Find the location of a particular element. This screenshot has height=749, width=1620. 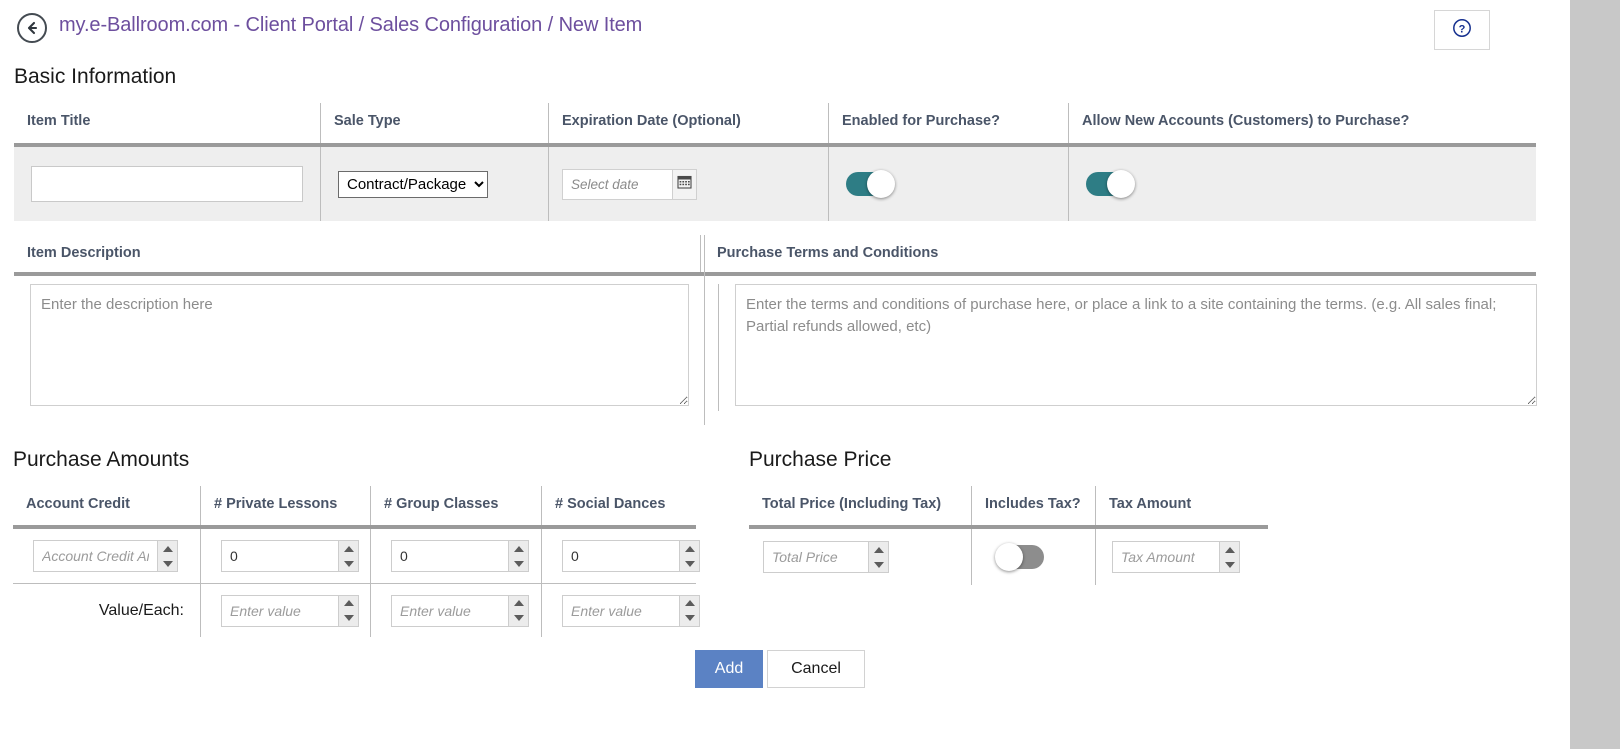

total-price-input is located at coordinates (815, 557).